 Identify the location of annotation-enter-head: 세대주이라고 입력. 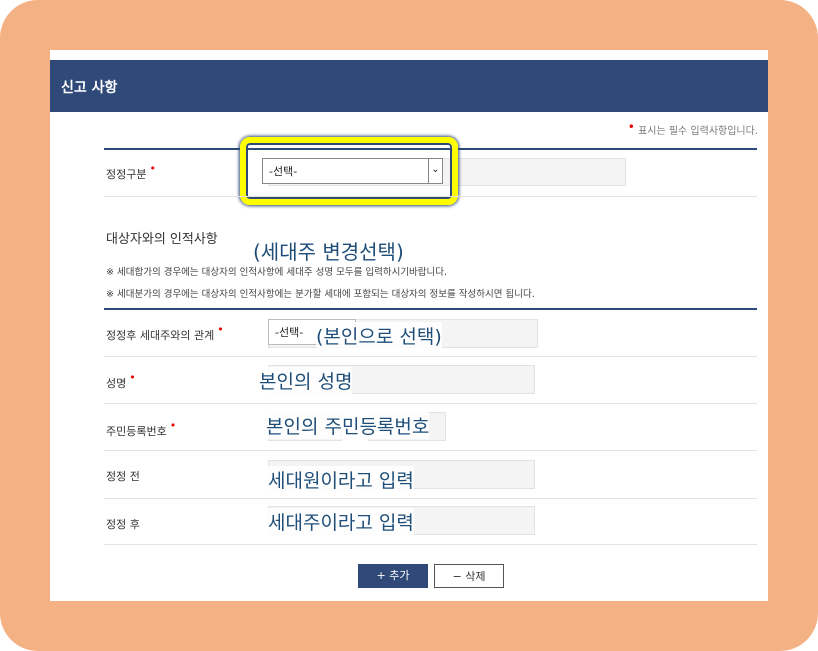
(341, 521).